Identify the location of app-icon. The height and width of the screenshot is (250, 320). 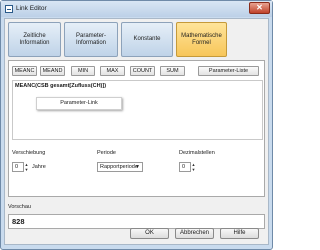
(9, 9).